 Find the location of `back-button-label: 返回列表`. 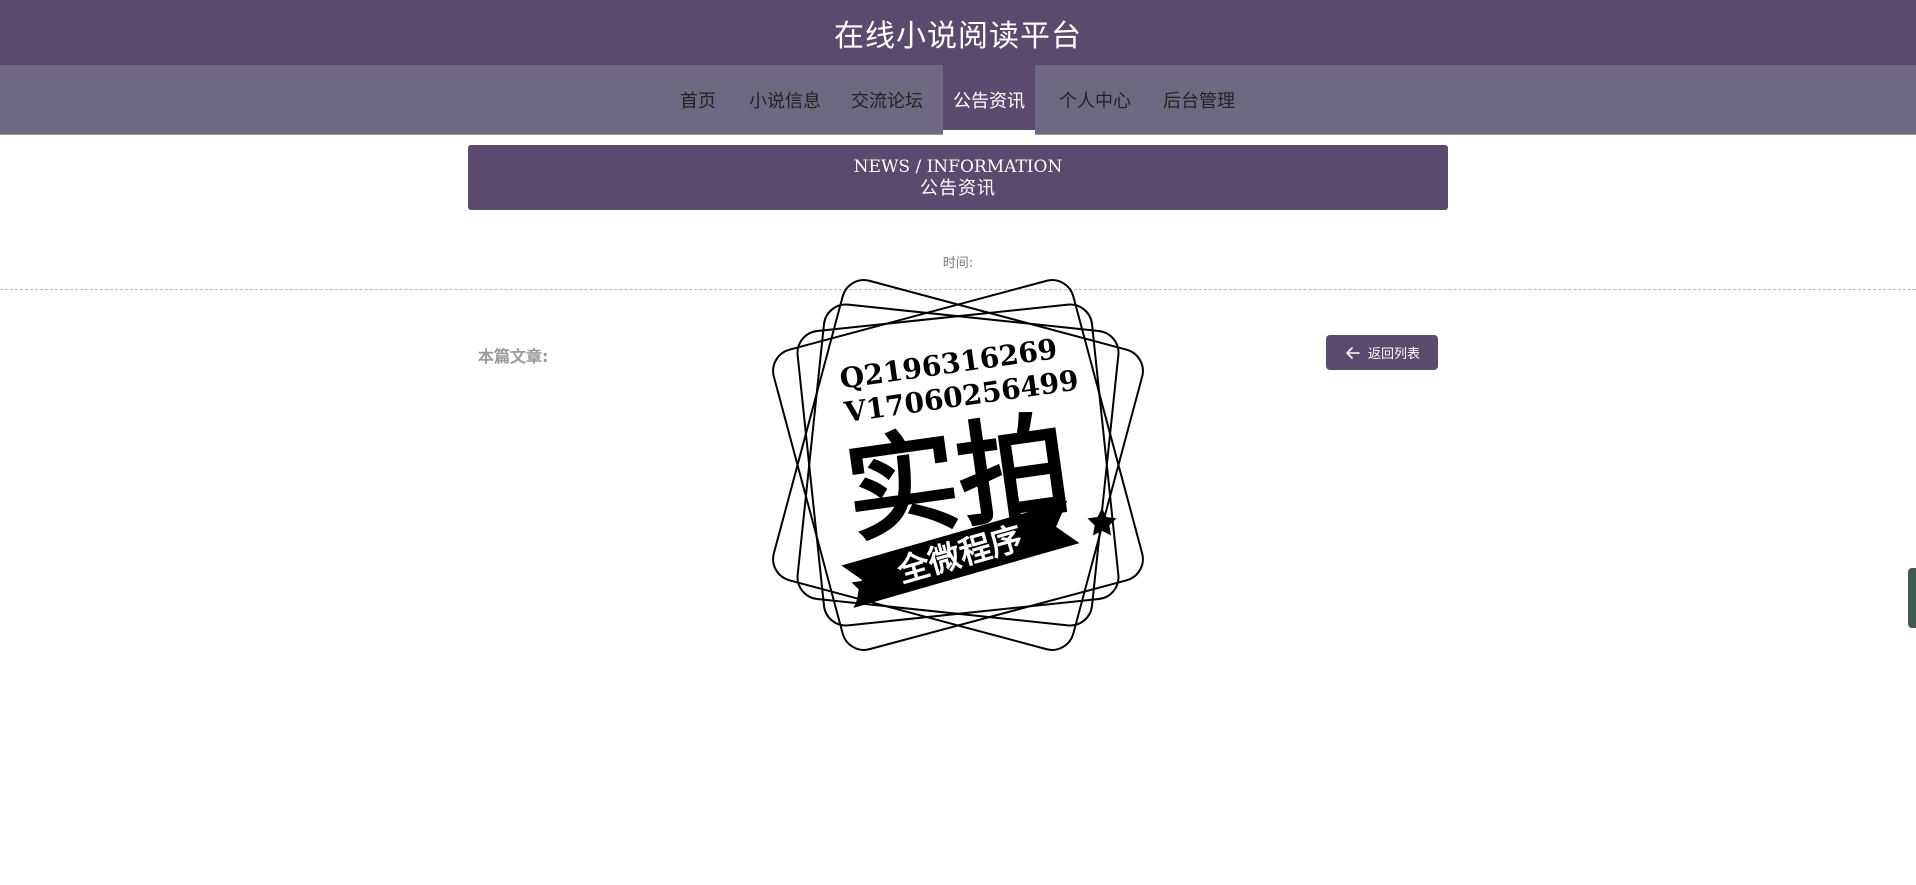

back-button-label: 返回列表 is located at coordinates (1393, 354).